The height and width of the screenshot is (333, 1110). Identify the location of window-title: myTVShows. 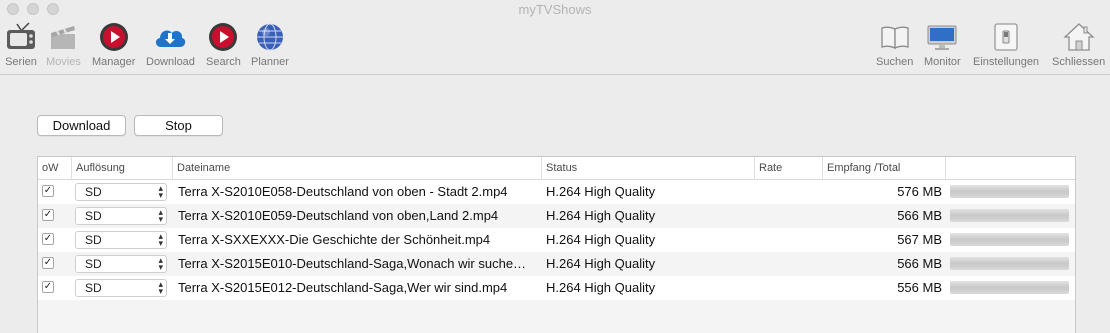
(555, 9).